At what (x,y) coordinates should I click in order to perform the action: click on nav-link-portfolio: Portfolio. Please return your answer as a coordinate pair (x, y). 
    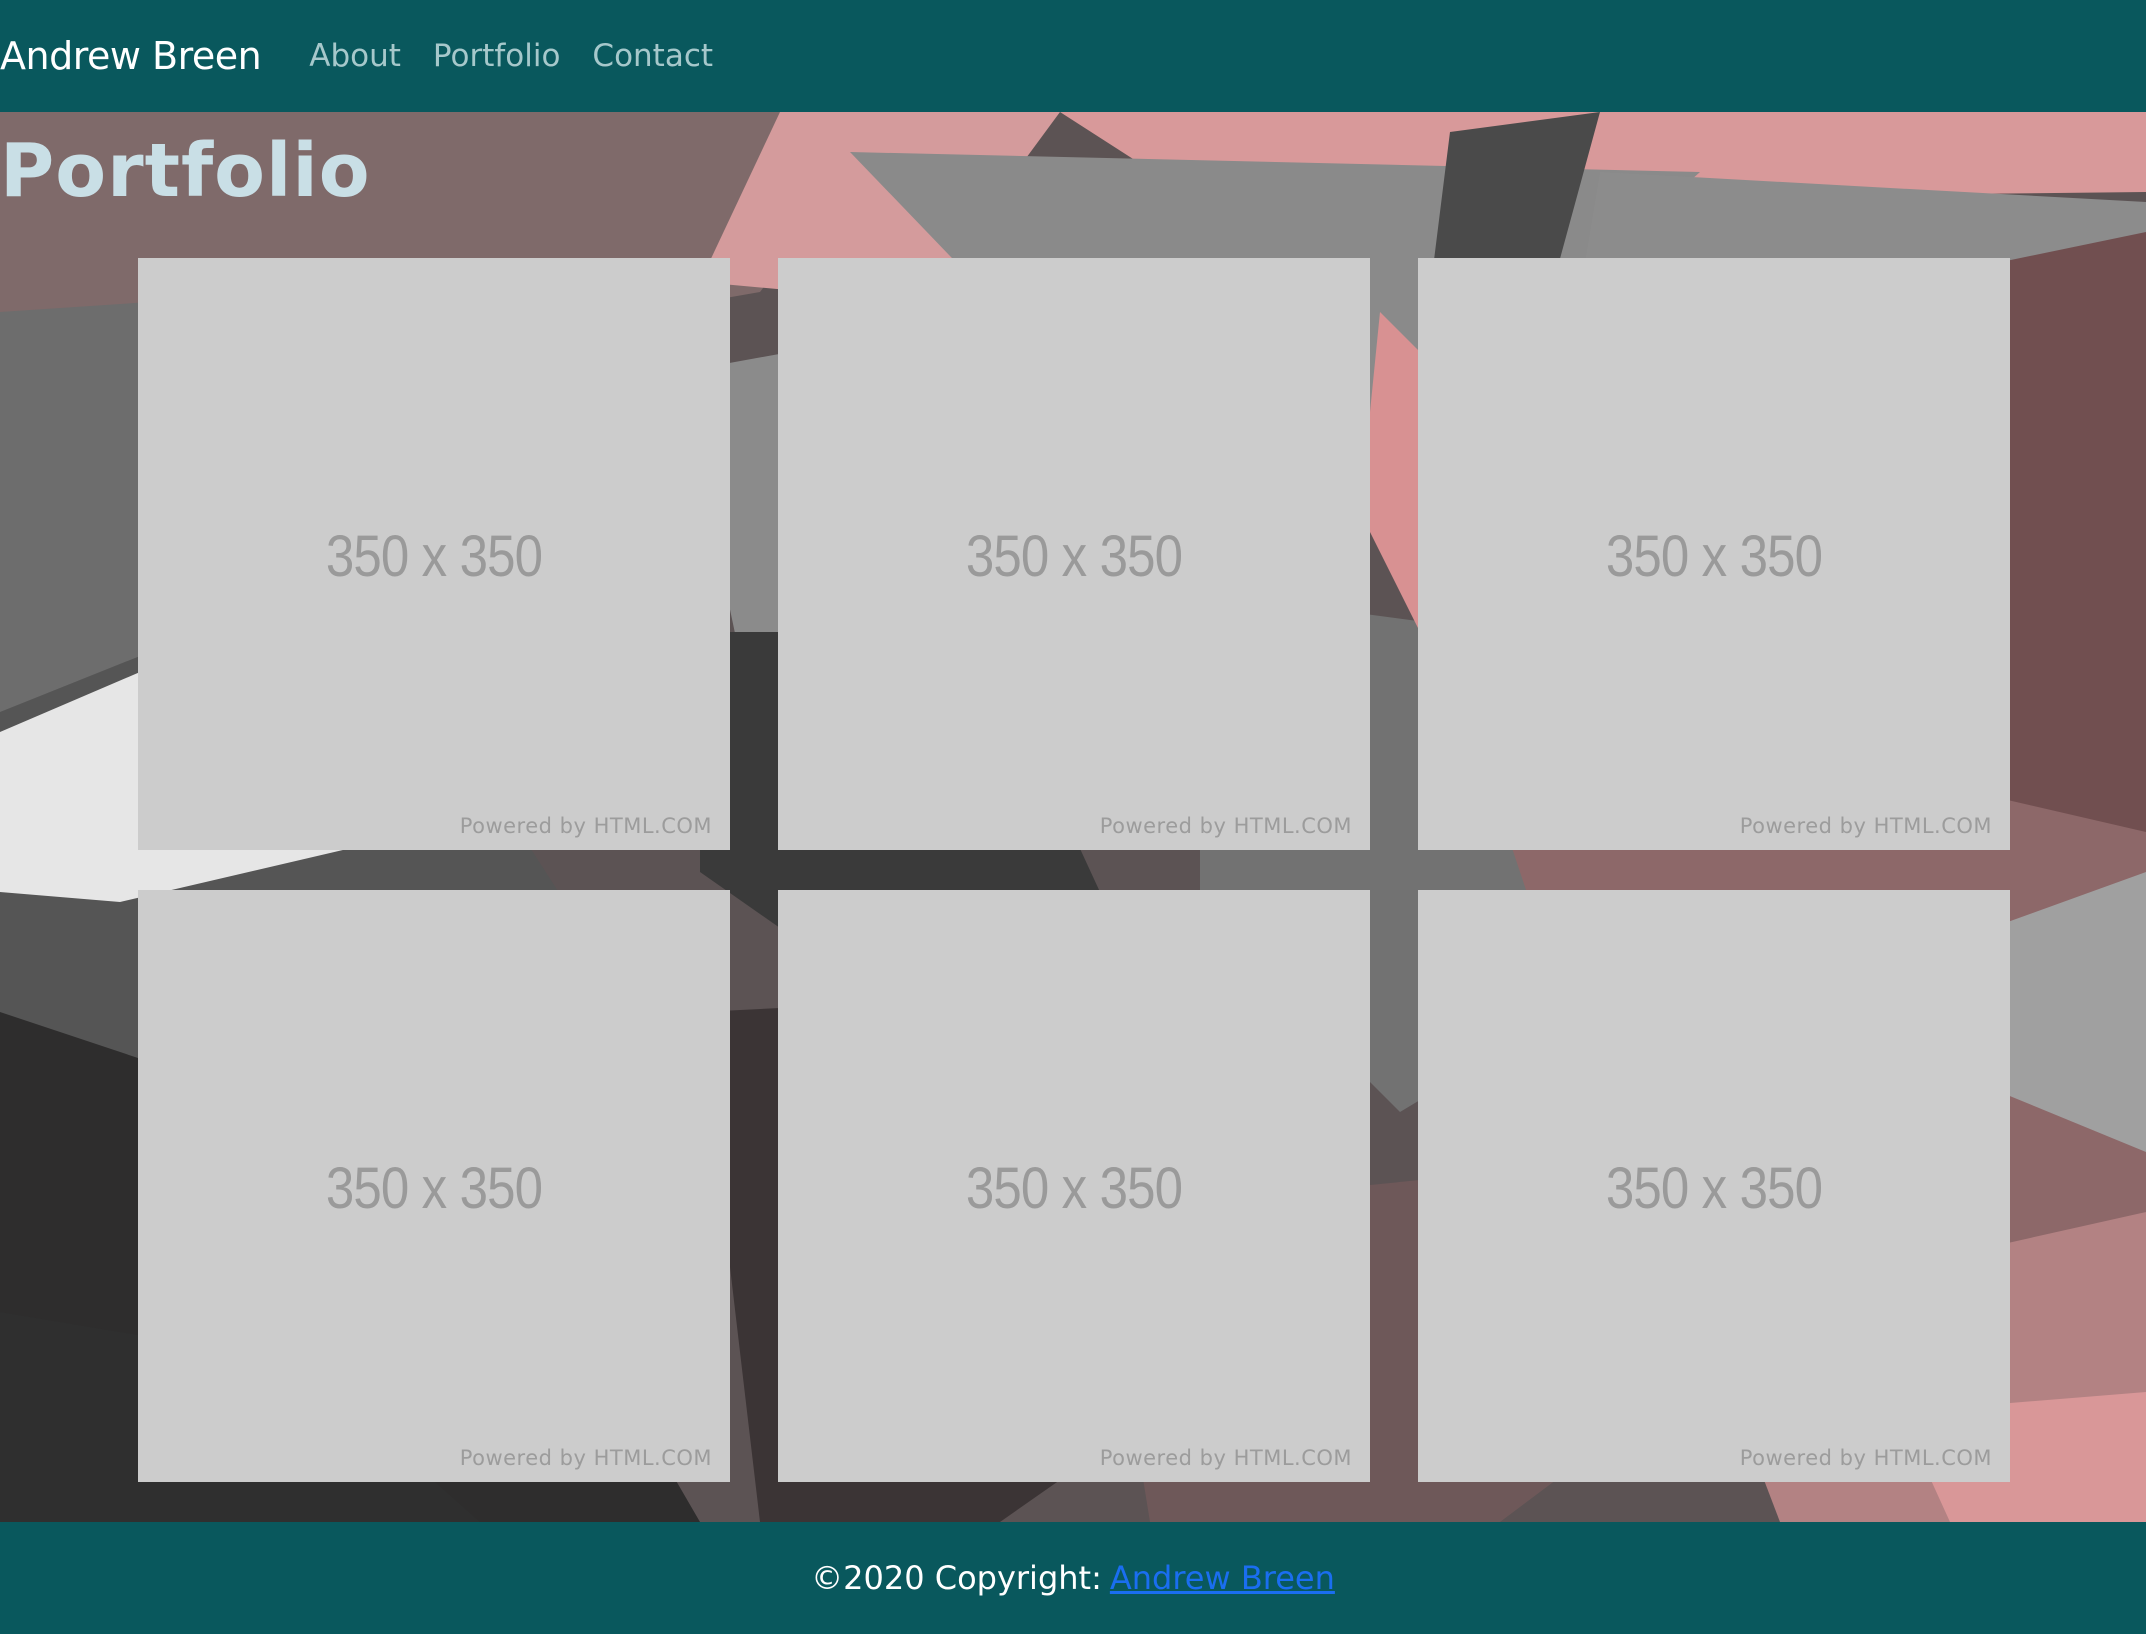
    Looking at the image, I should click on (497, 56).